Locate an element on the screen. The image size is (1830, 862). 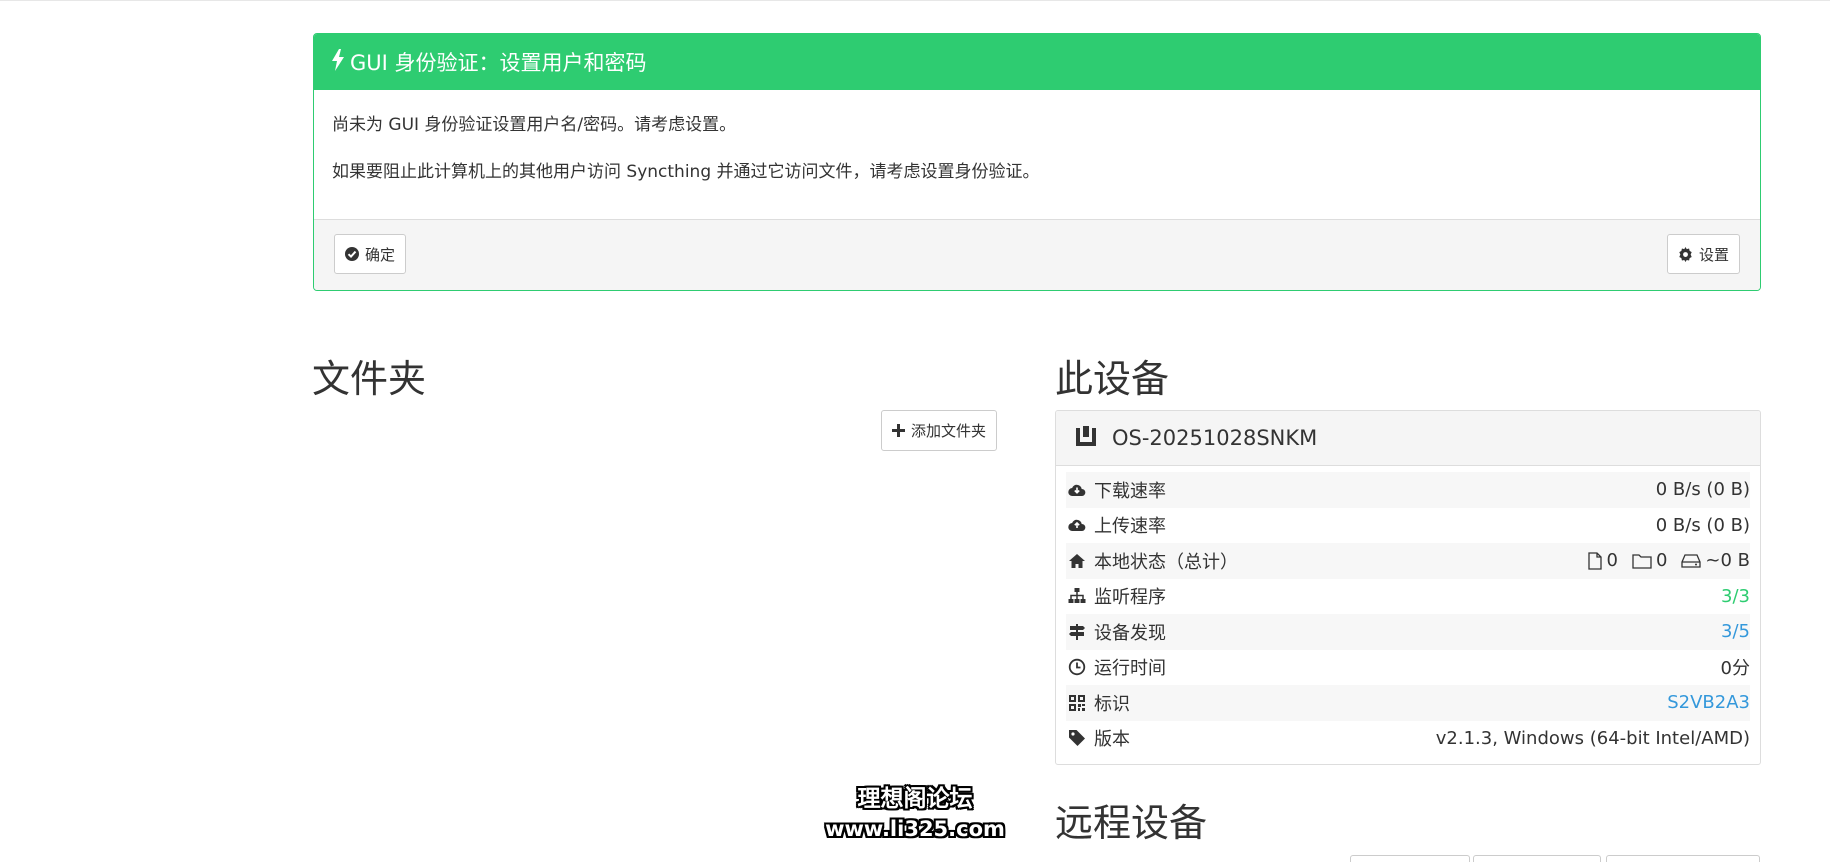
check-circle-icon is located at coordinates (352, 254).